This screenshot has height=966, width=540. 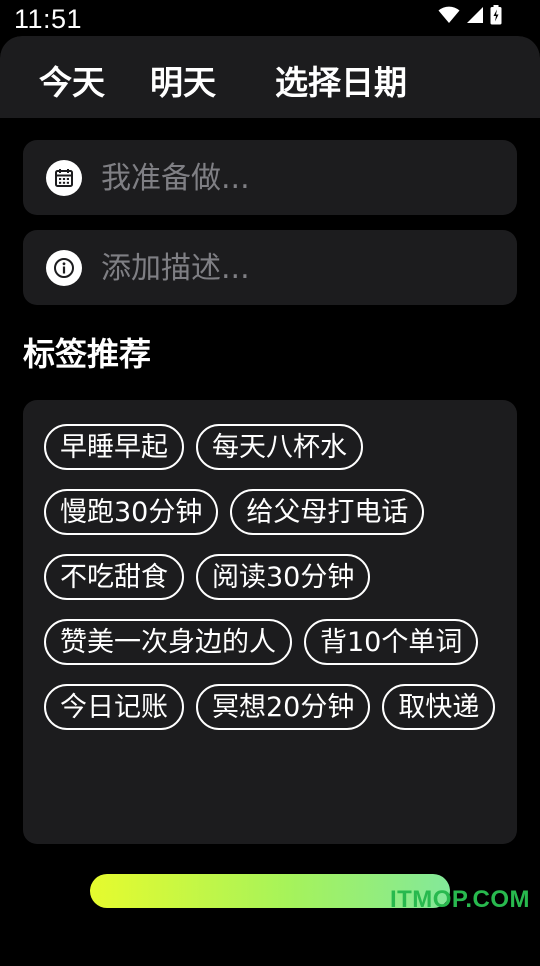 What do you see at coordinates (439, 707) in the screenshot?
I see `tag-chip: 取快递` at bounding box center [439, 707].